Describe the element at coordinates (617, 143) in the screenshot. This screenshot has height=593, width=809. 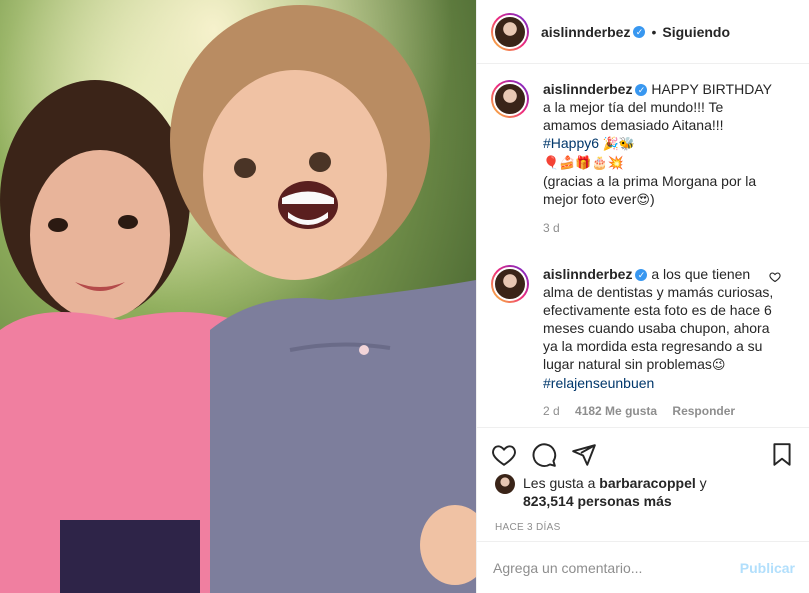
I see `caption-emojis: 🎉🐝` at that location.